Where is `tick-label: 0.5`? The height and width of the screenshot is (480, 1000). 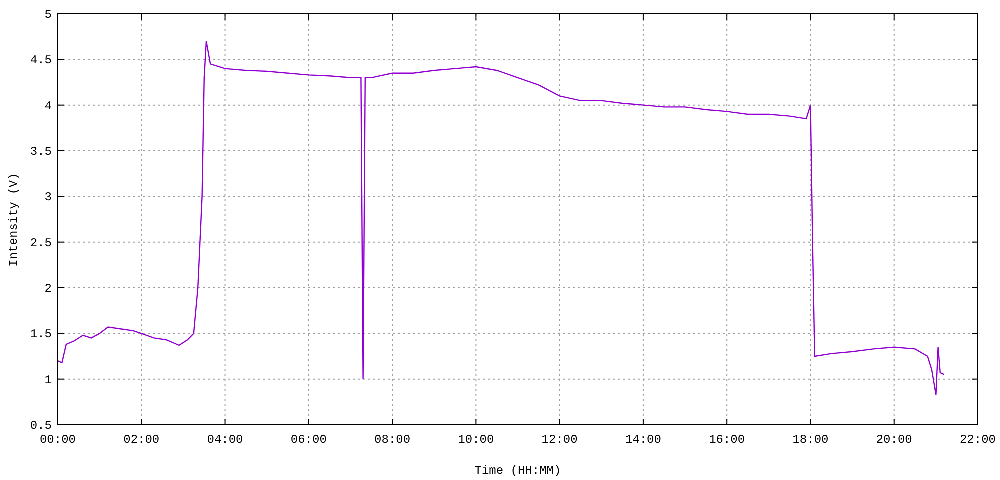 tick-label: 0.5 is located at coordinates (41, 426).